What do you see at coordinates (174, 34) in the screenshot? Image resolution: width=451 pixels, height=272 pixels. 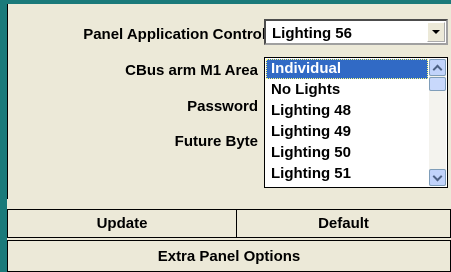 I see `panel-application-control-label: Panel Application Control` at bounding box center [174, 34].